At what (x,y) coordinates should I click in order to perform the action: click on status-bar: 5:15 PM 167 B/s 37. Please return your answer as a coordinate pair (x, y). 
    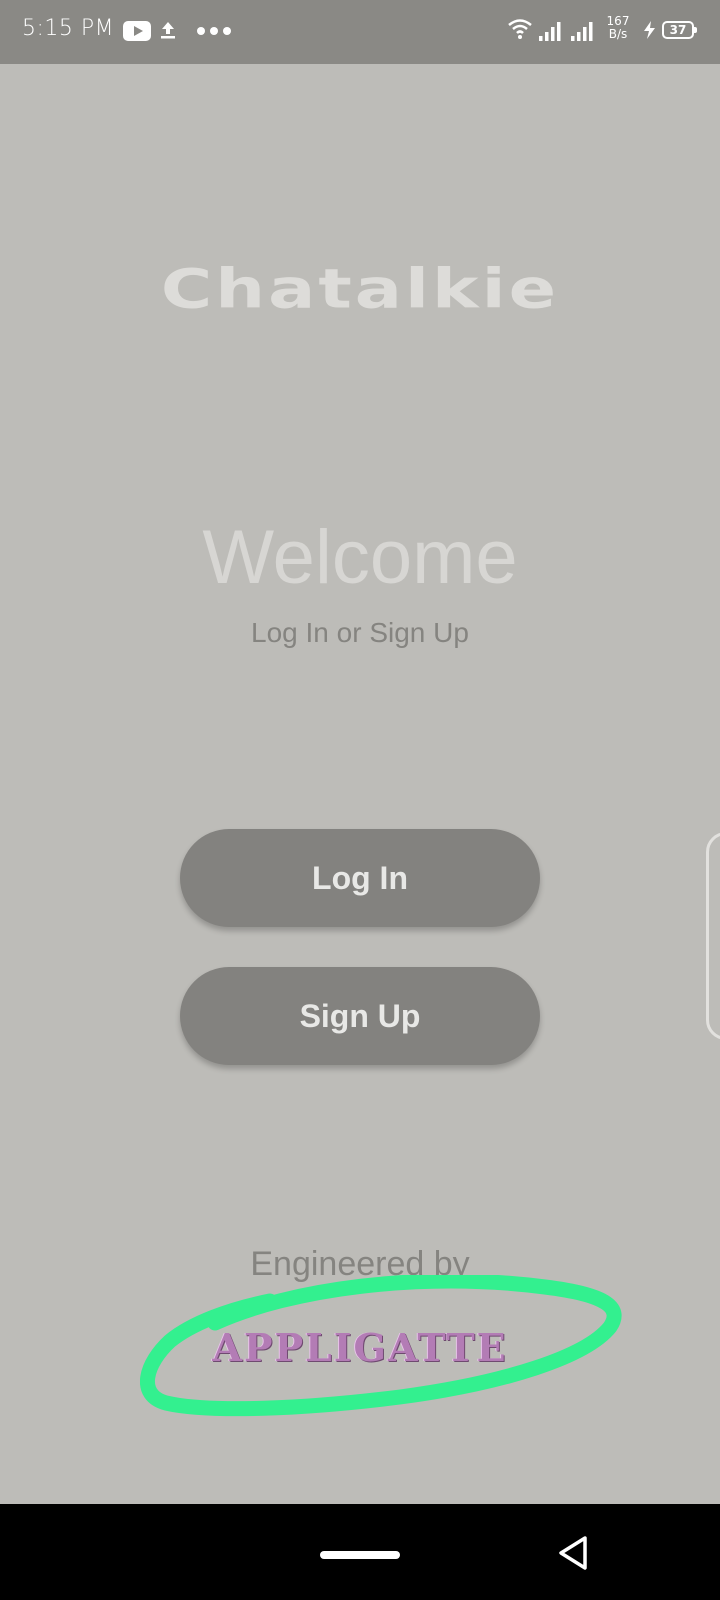
    Looking at the image, I should click on (360, 32).